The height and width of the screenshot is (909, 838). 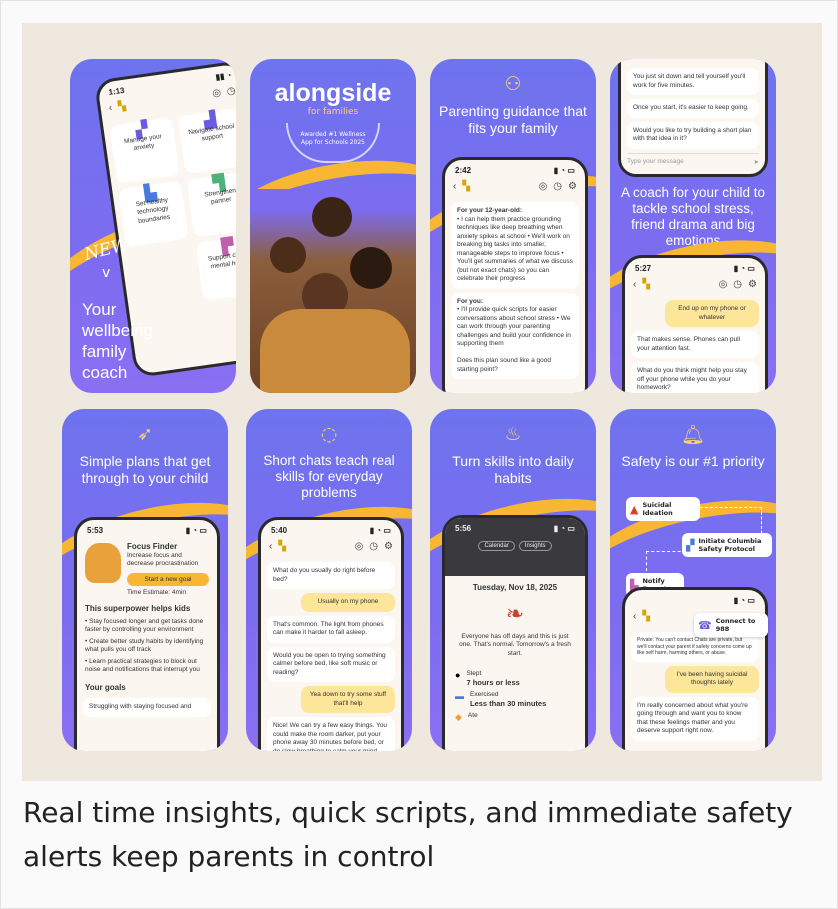 I want to click on leaf-icon: ❧, so click(x=515, y=613).